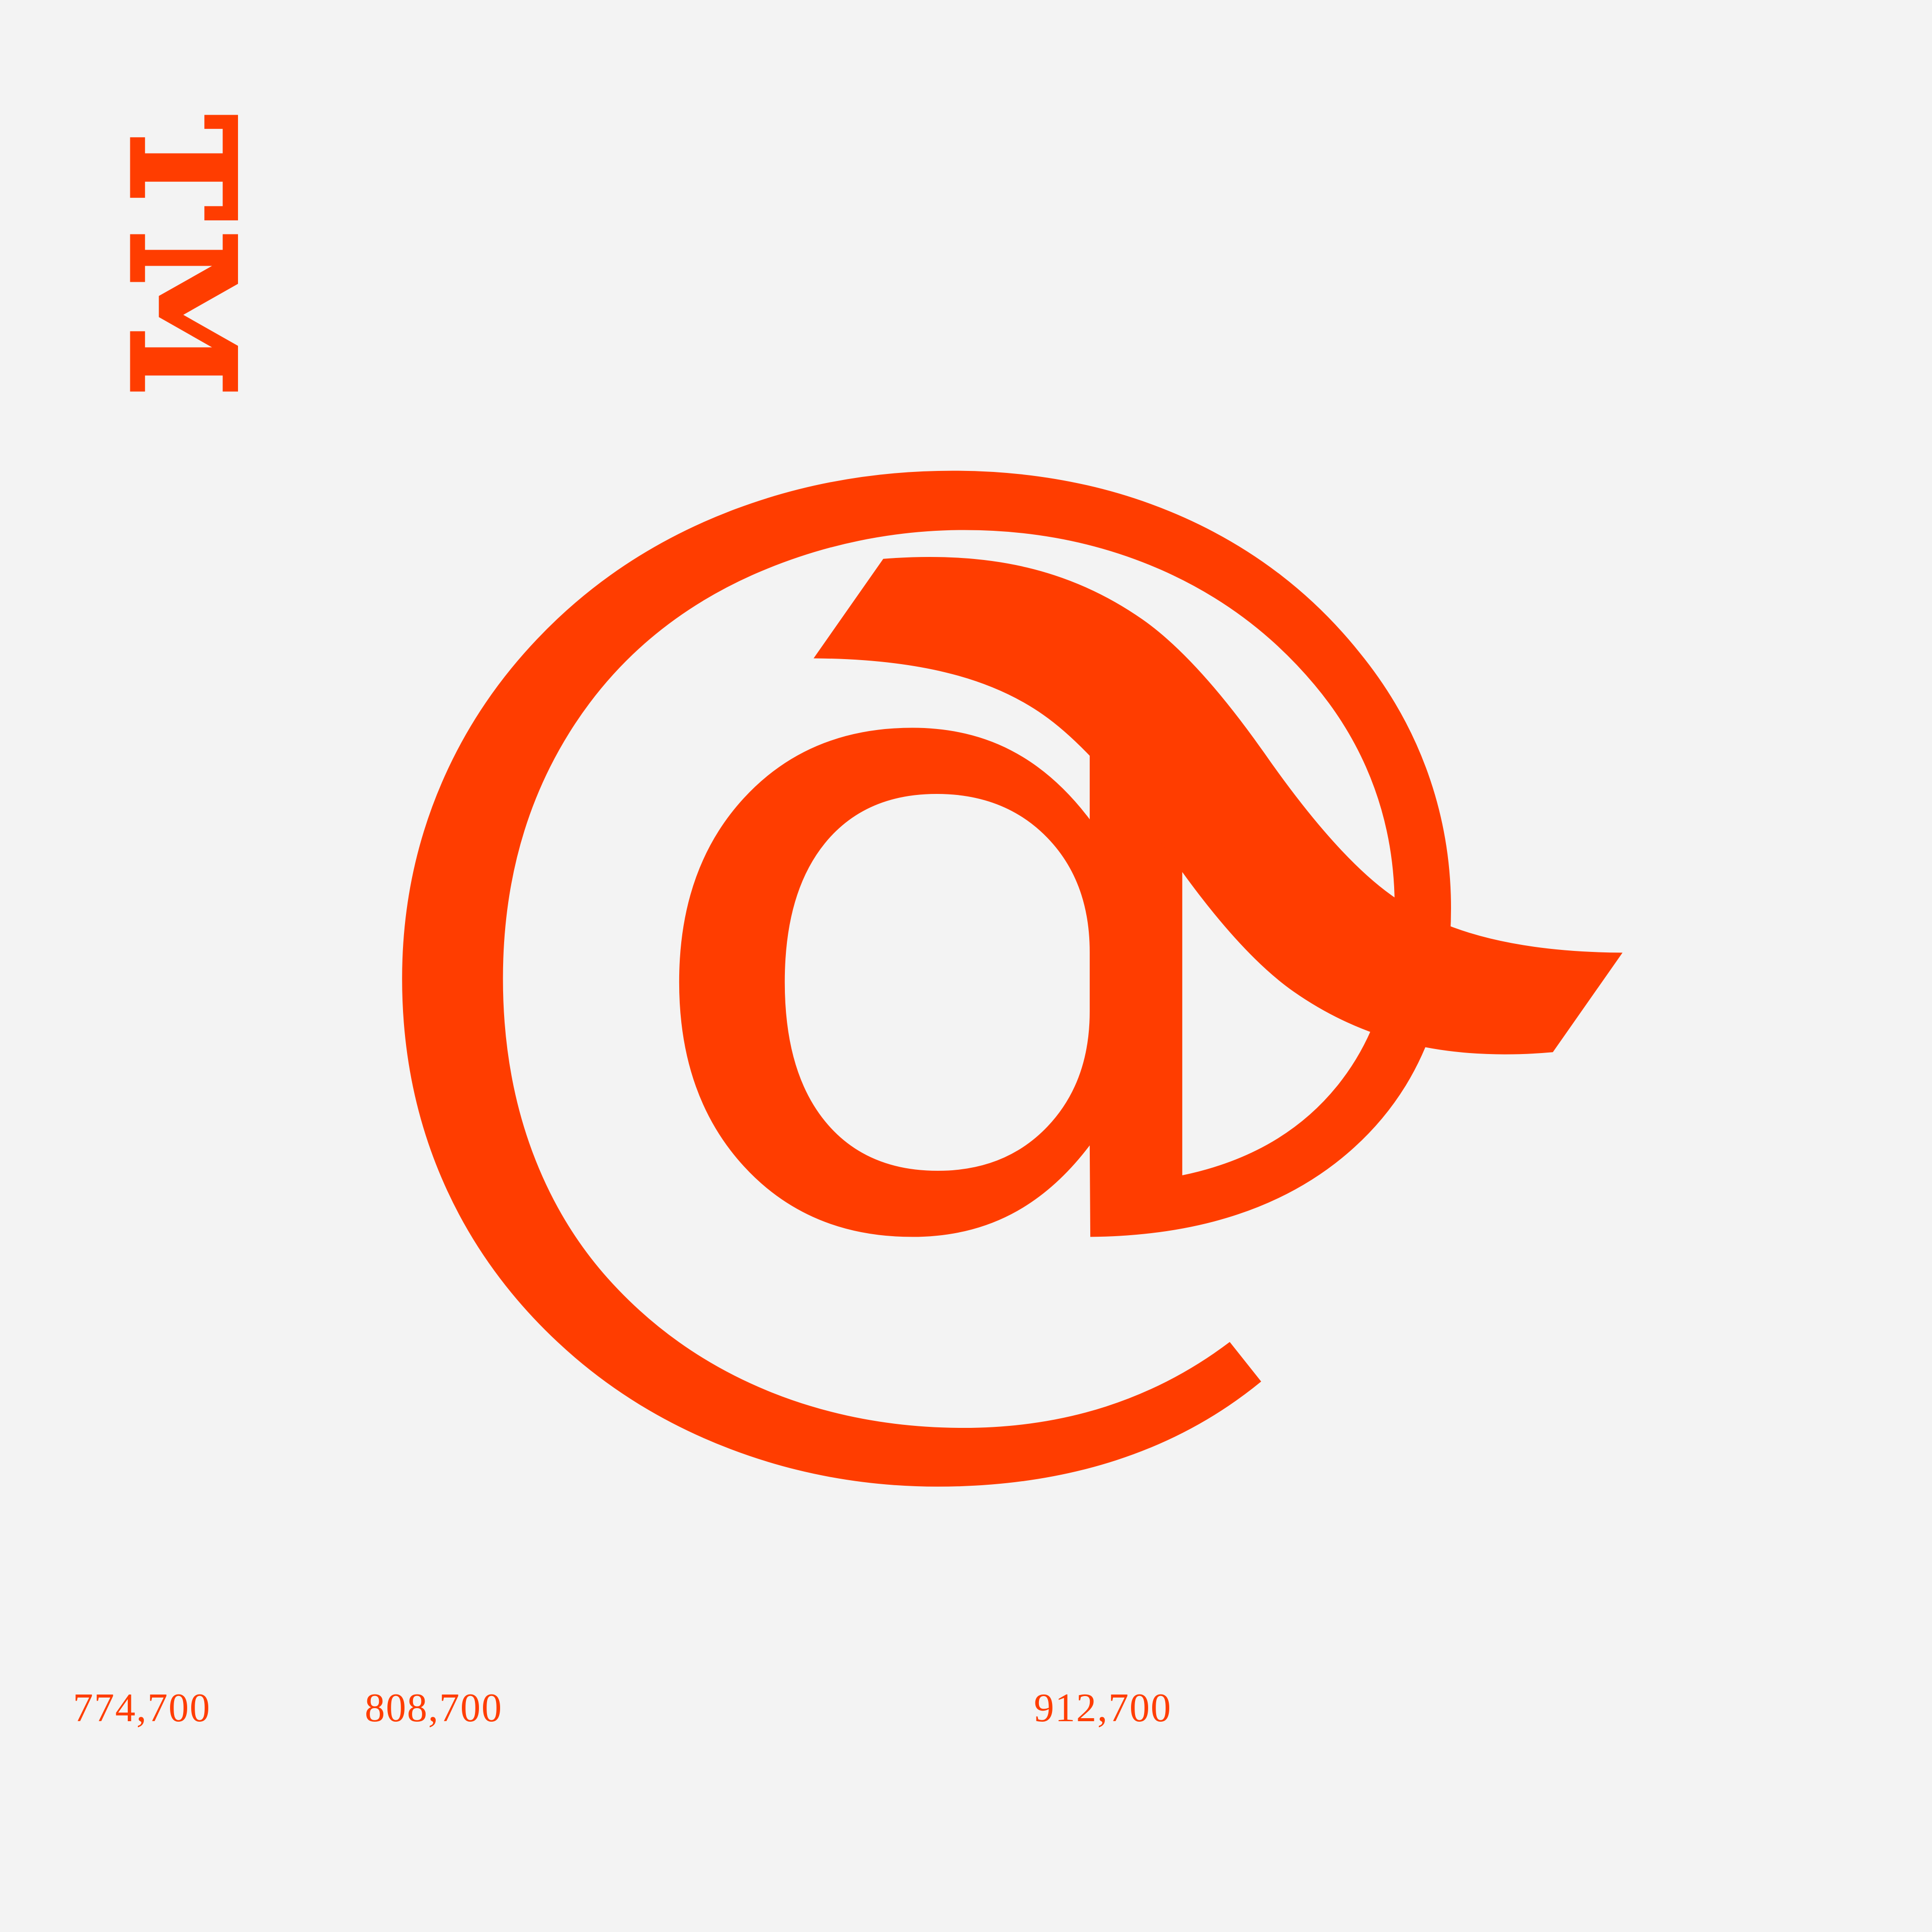 This screenshot has width=1932, height=1932. I want to click on trademark-glyph: ™, so click(159, 372).